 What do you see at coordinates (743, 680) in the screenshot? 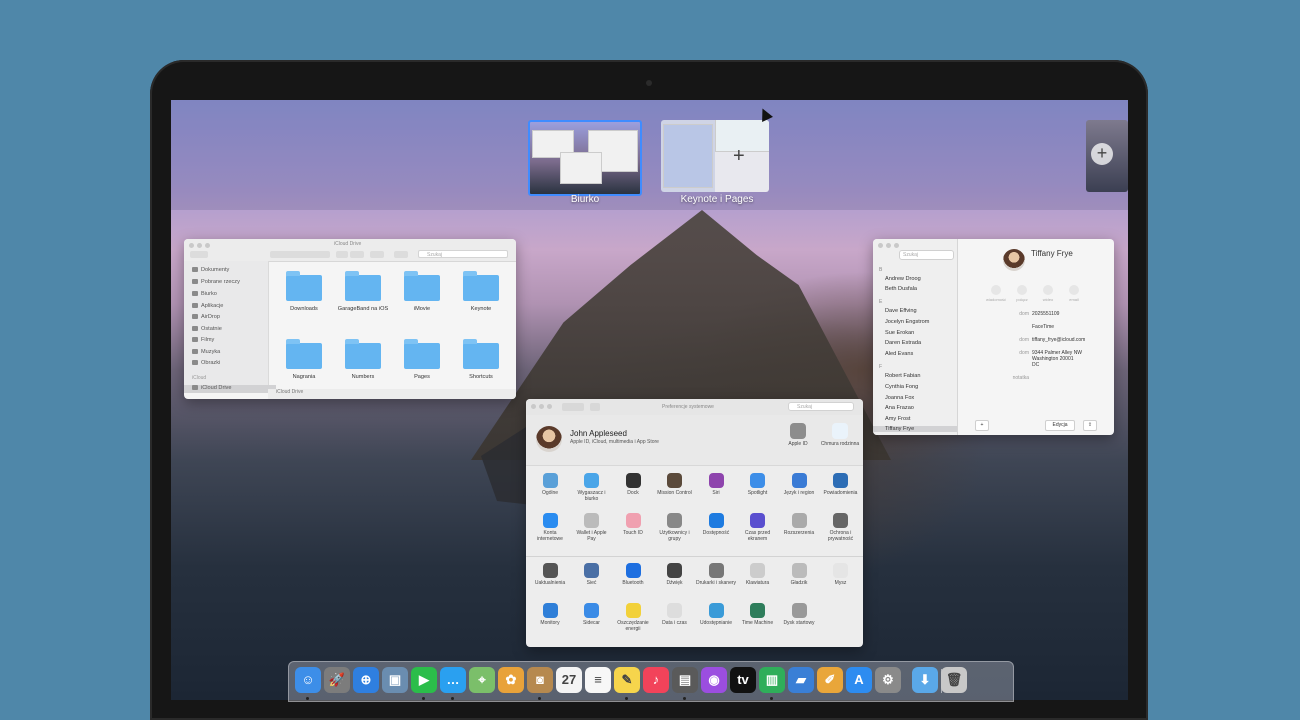
I see `apple-tv-icon: tv` at bounding box center [743, 680].